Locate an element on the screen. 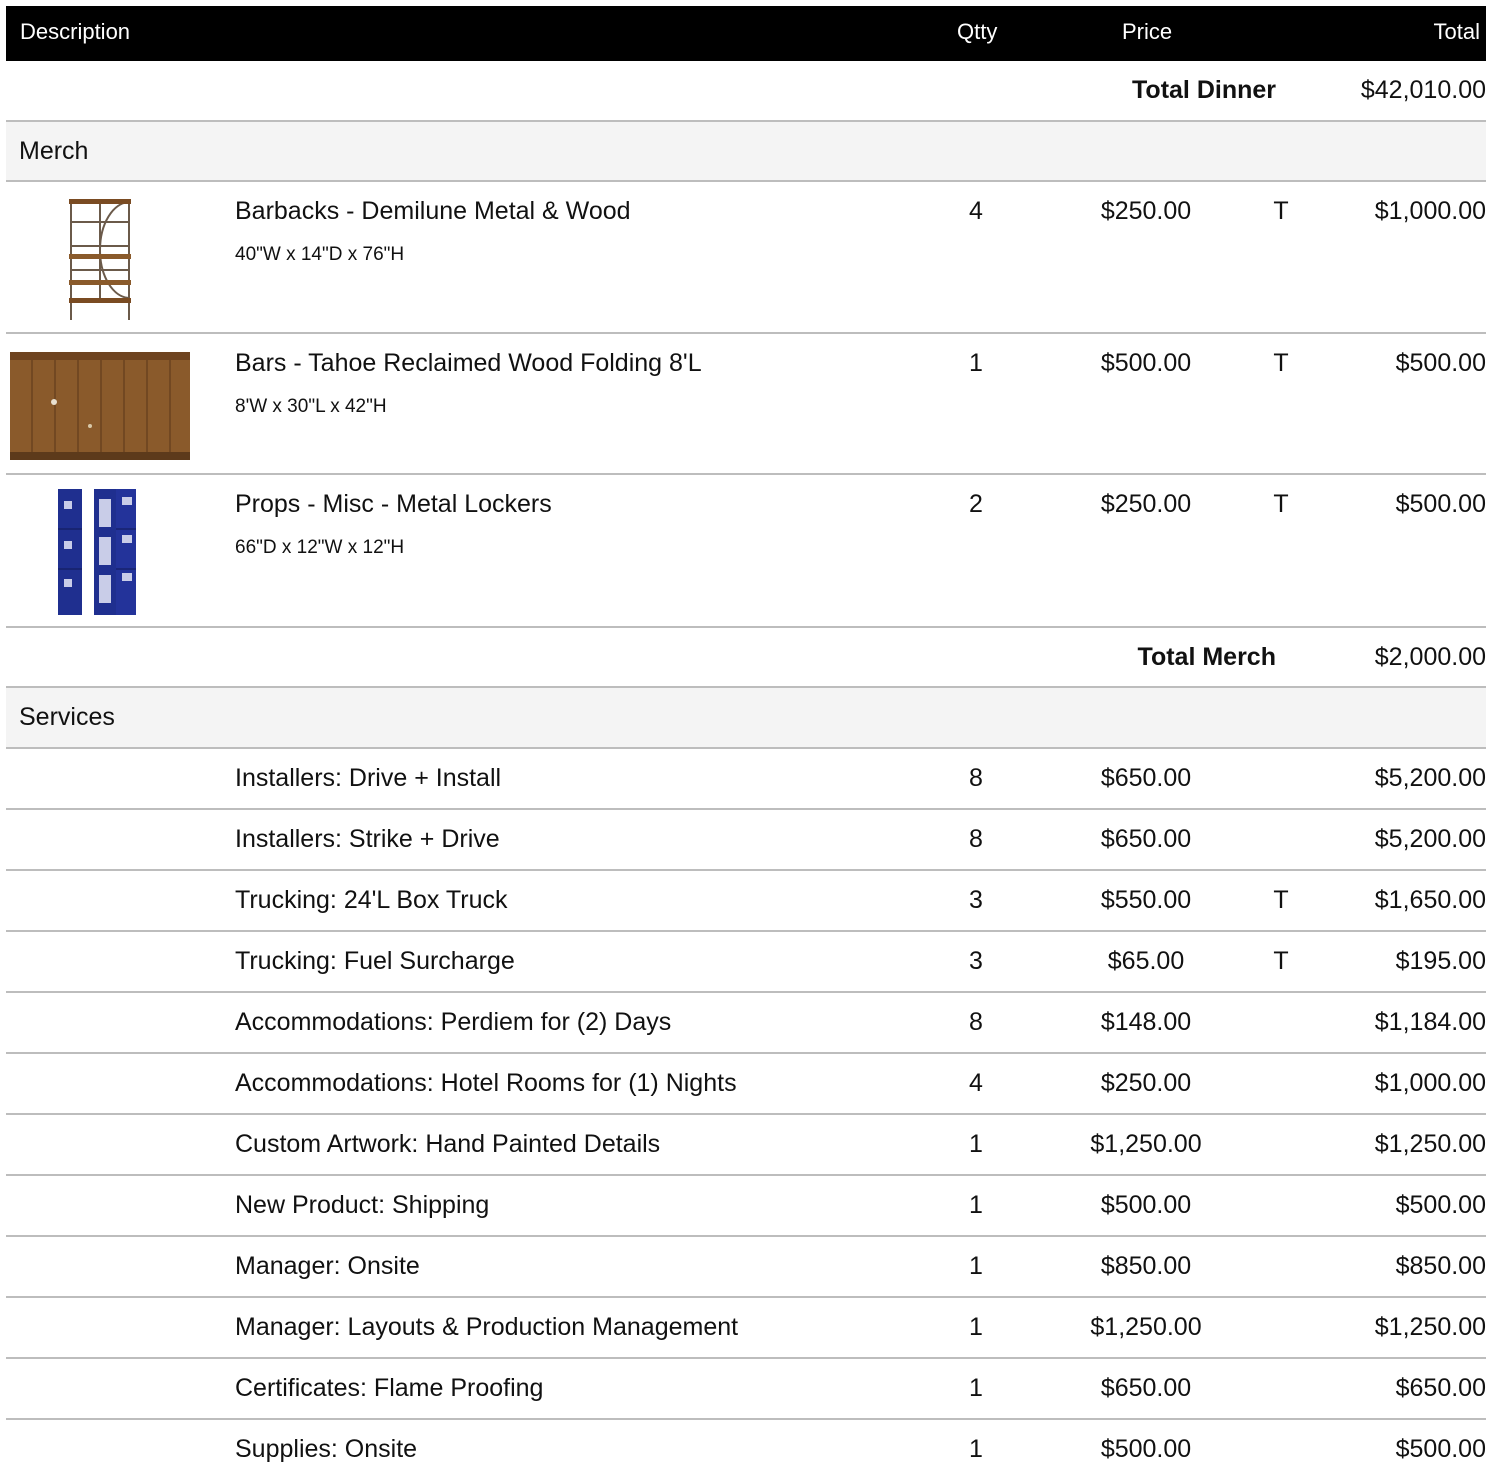 This screenshot has height=1478, width=1504. item-price: $550.00 is located at coordinates (1146, 900).